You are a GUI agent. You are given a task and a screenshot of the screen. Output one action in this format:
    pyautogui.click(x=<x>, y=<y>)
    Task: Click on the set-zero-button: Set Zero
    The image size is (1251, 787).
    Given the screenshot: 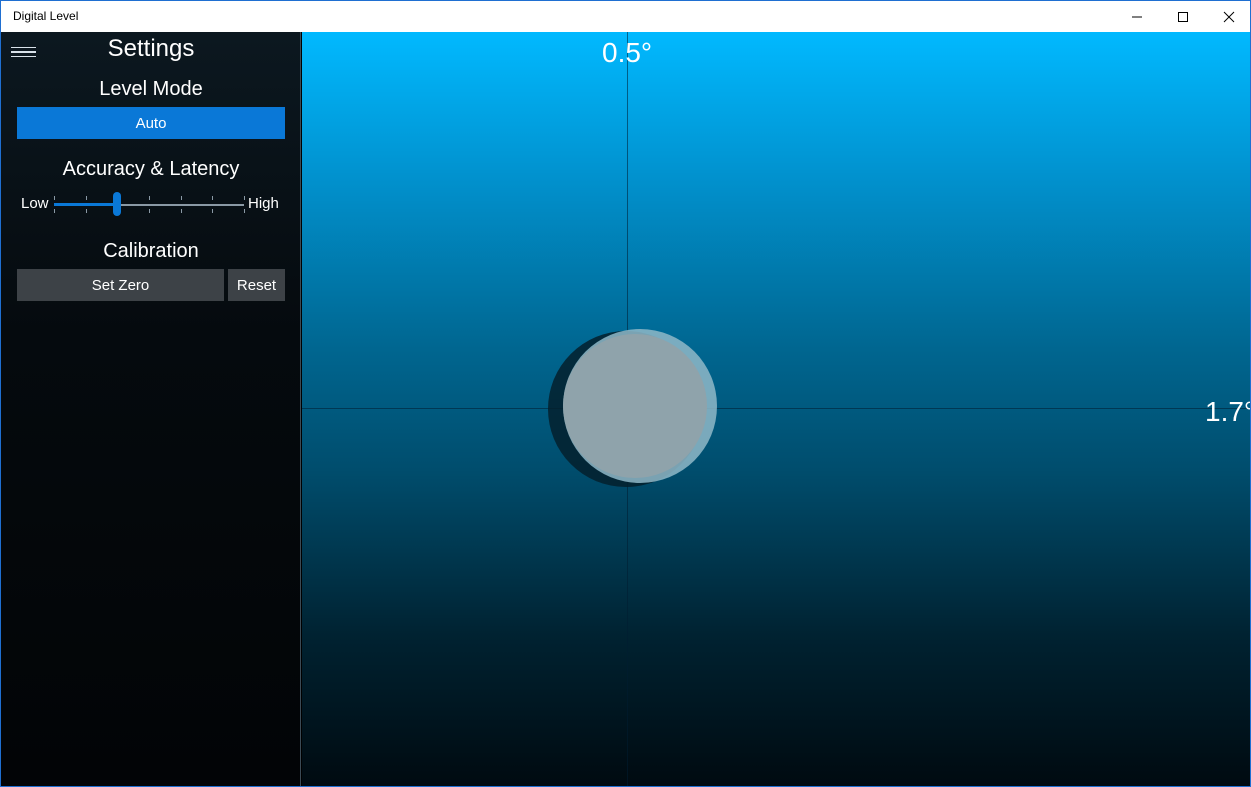 What is the action you would take?
    pyautogui.click(x=120, y=285)
    